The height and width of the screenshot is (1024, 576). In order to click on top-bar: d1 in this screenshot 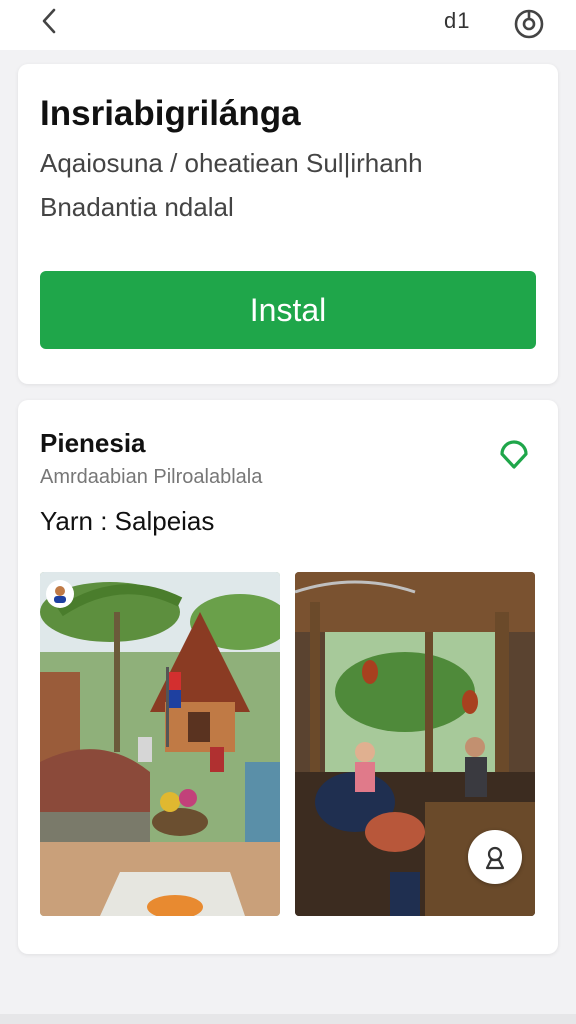, I will do `click(288, 25)`.